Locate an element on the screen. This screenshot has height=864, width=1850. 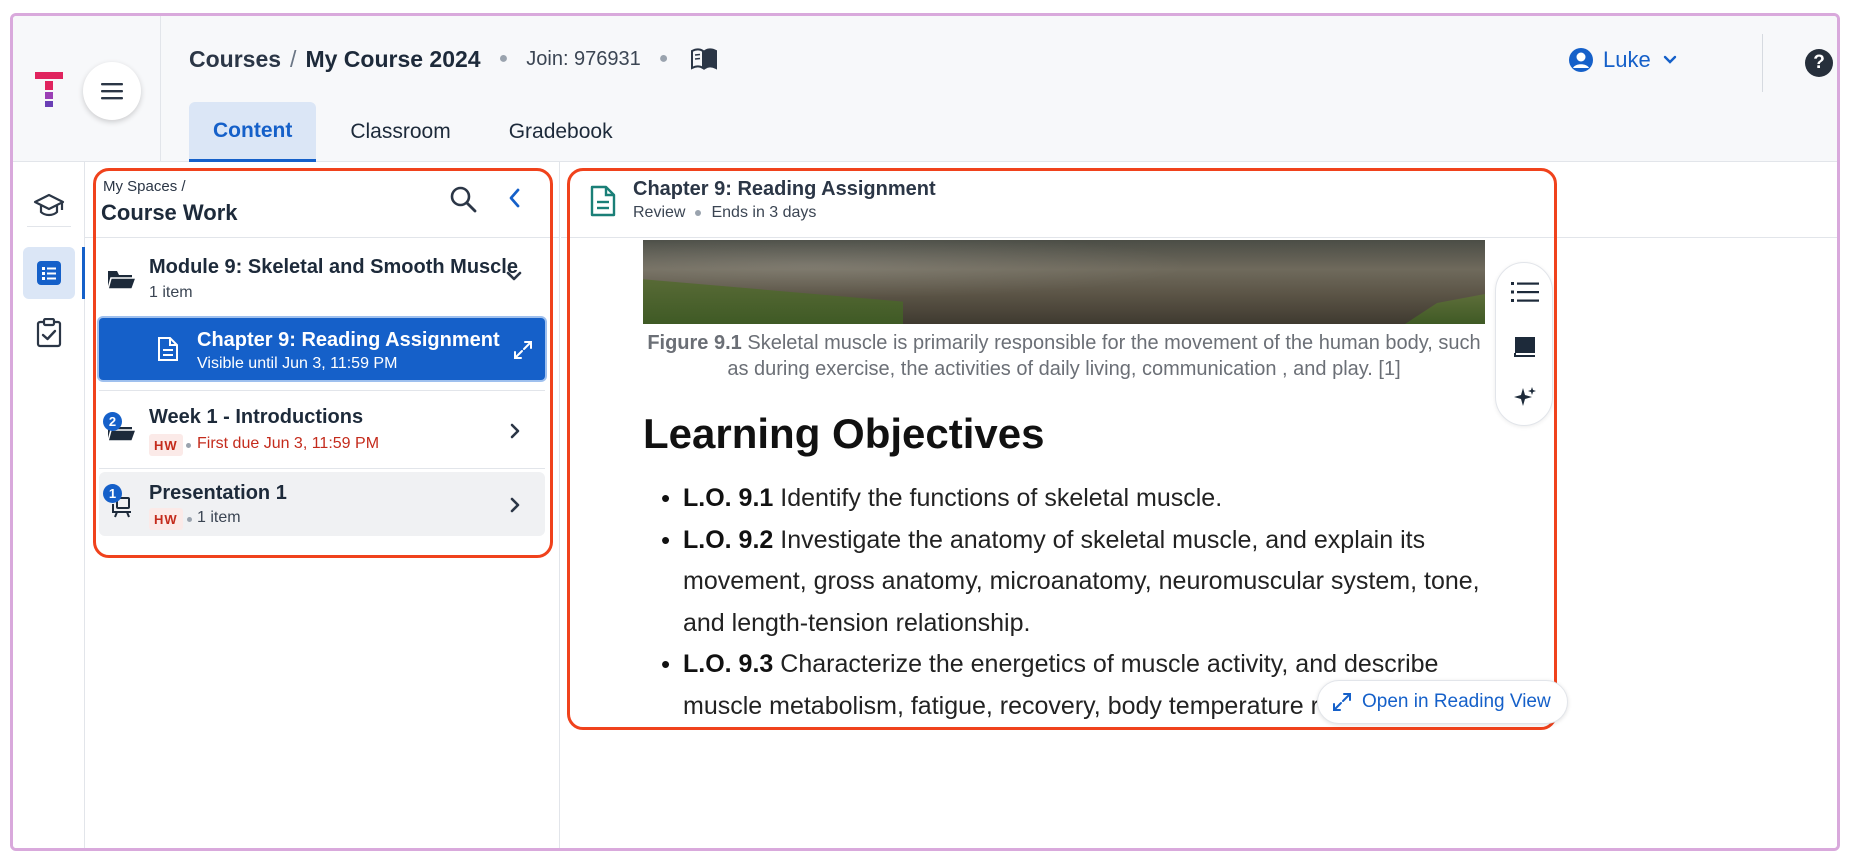
figure-image is located at coordinates (1064, 282).